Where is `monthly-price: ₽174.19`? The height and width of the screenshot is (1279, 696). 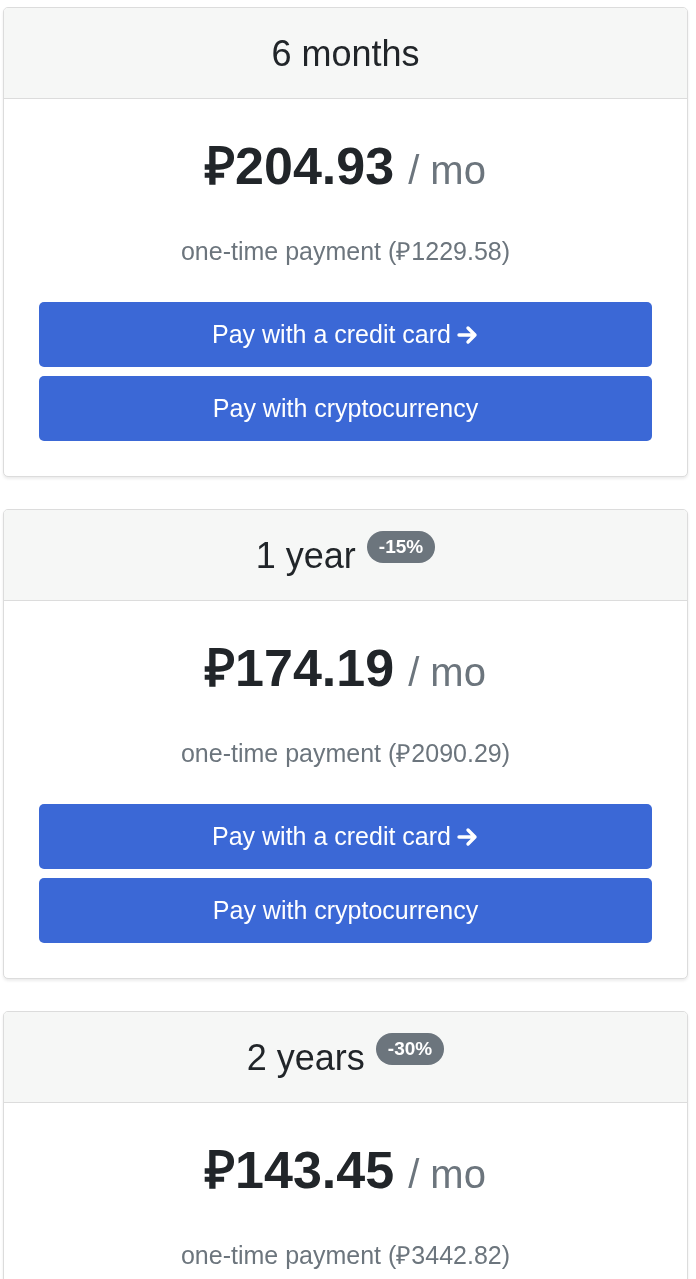 monthly-price: ₽174.19 is located at coordinates (300, 668).